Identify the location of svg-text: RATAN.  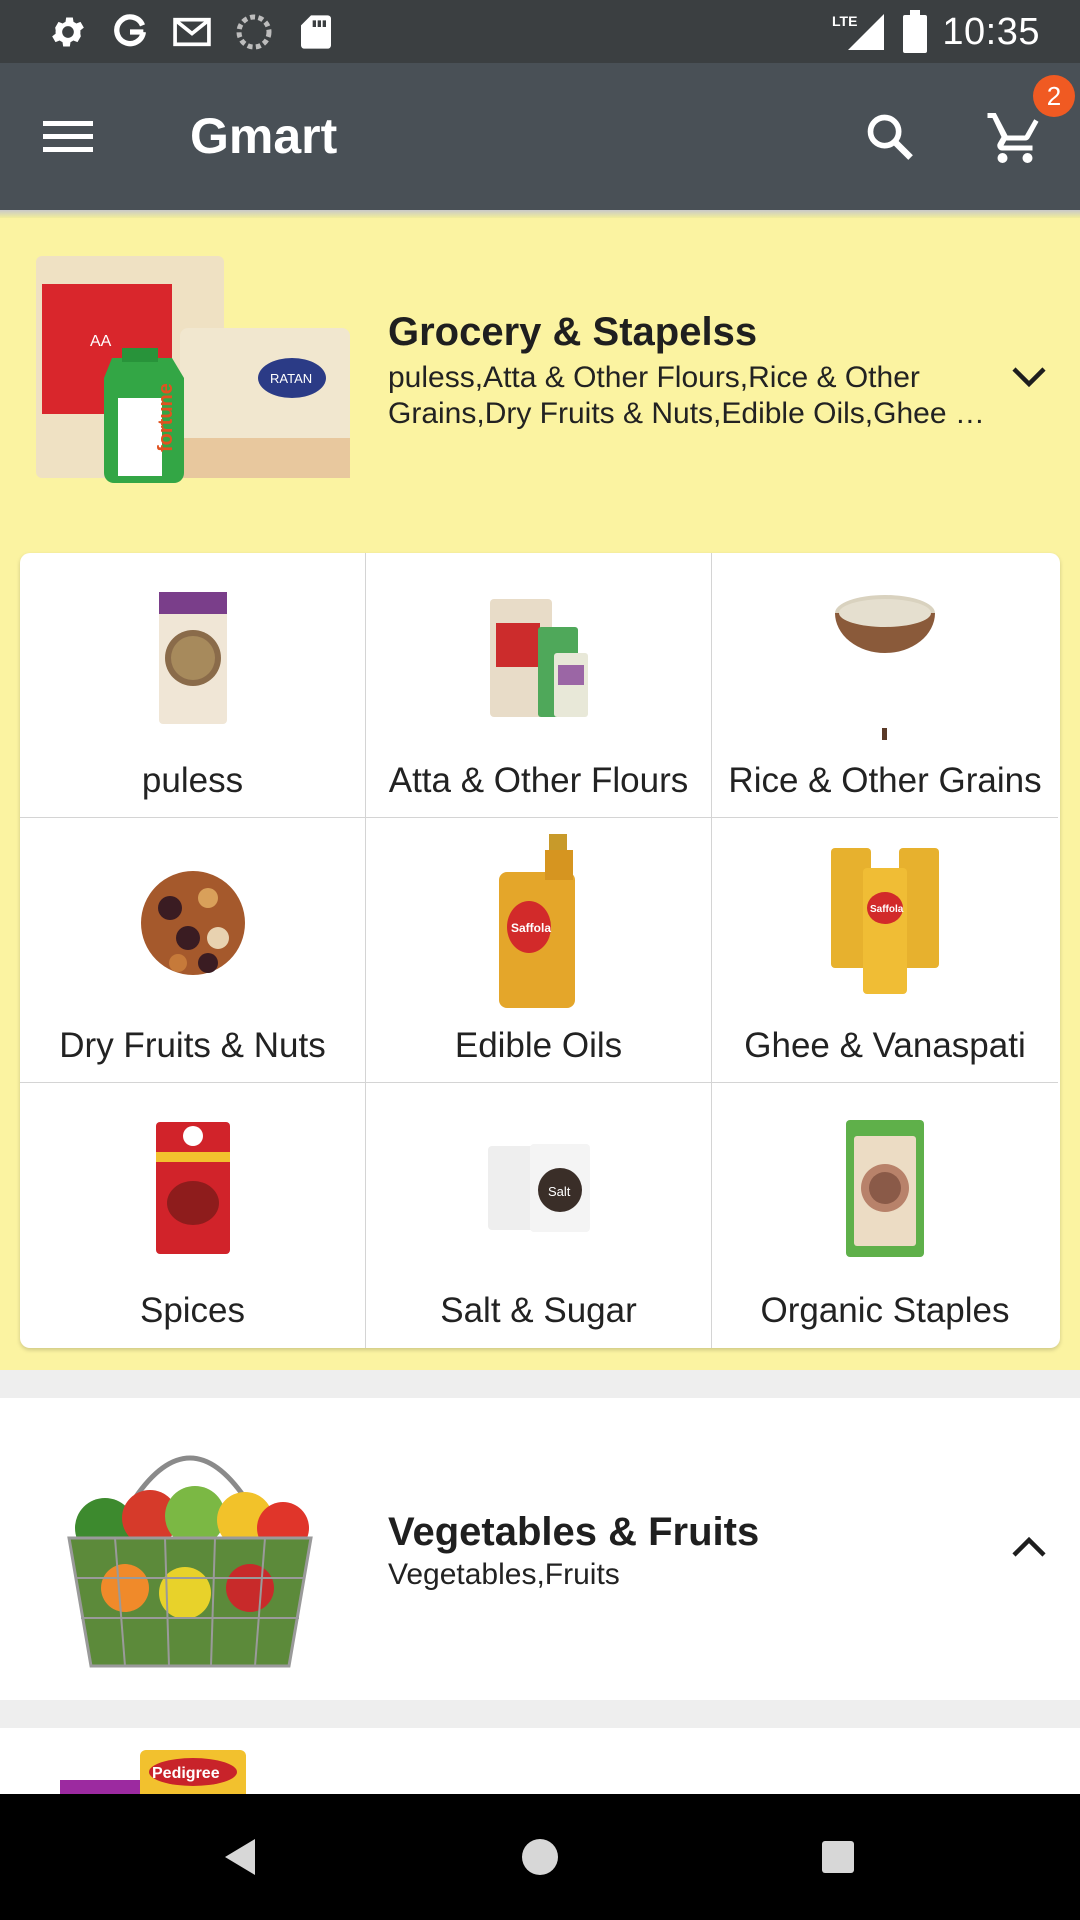
(291, 378).